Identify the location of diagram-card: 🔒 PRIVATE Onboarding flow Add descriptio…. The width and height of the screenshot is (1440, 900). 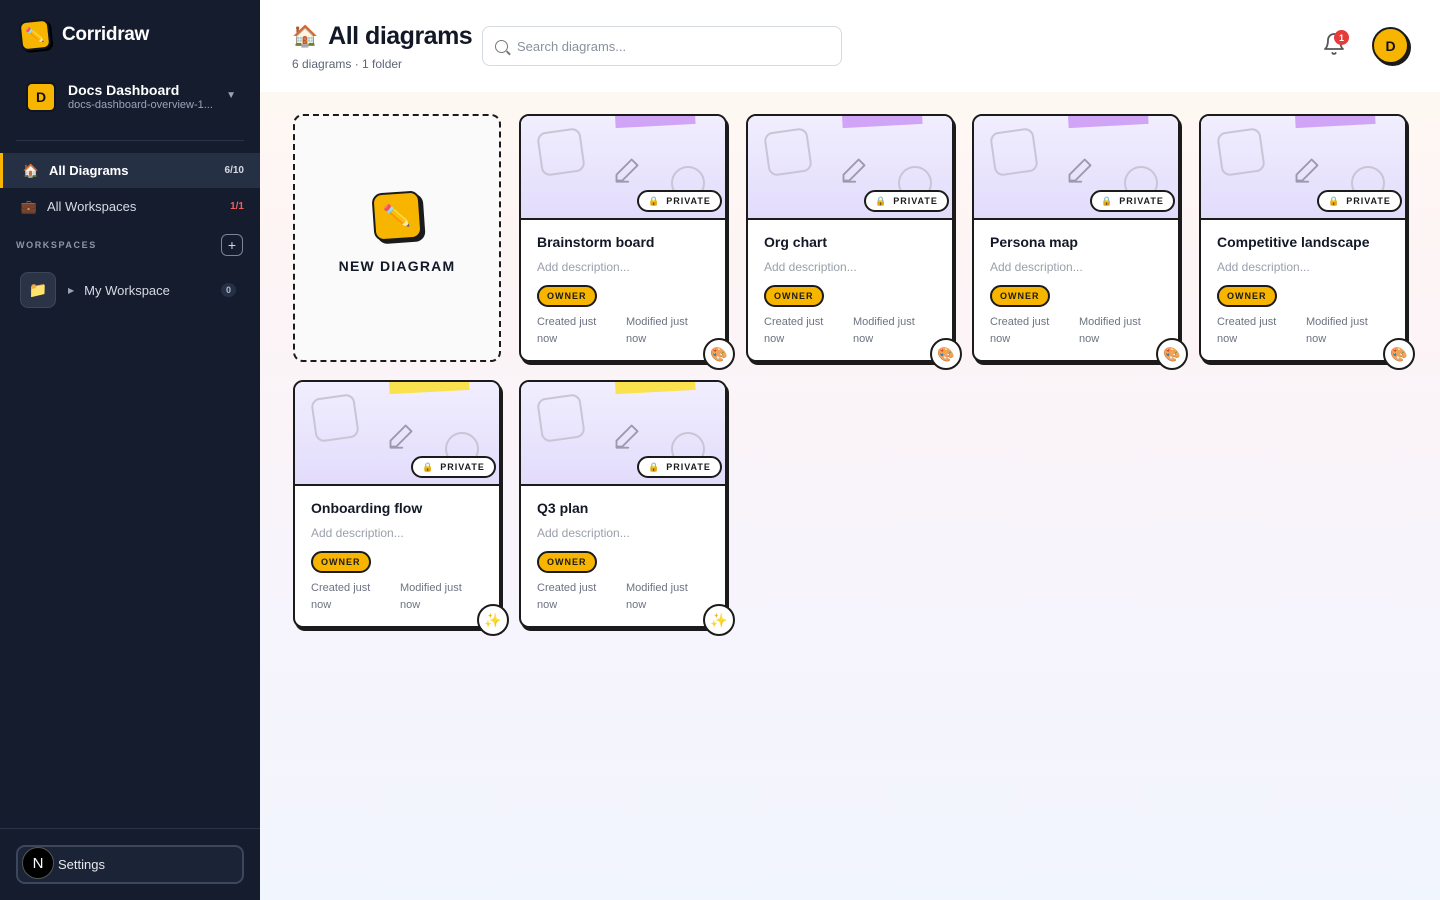
(401, 508).